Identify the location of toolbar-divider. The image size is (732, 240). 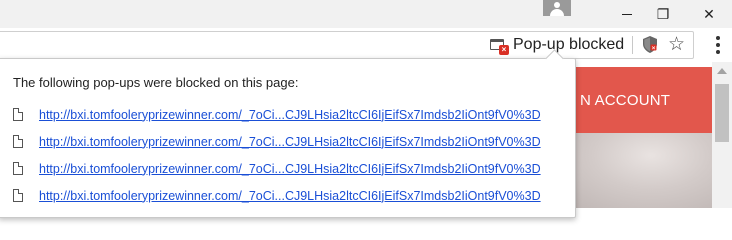
(632, 45).